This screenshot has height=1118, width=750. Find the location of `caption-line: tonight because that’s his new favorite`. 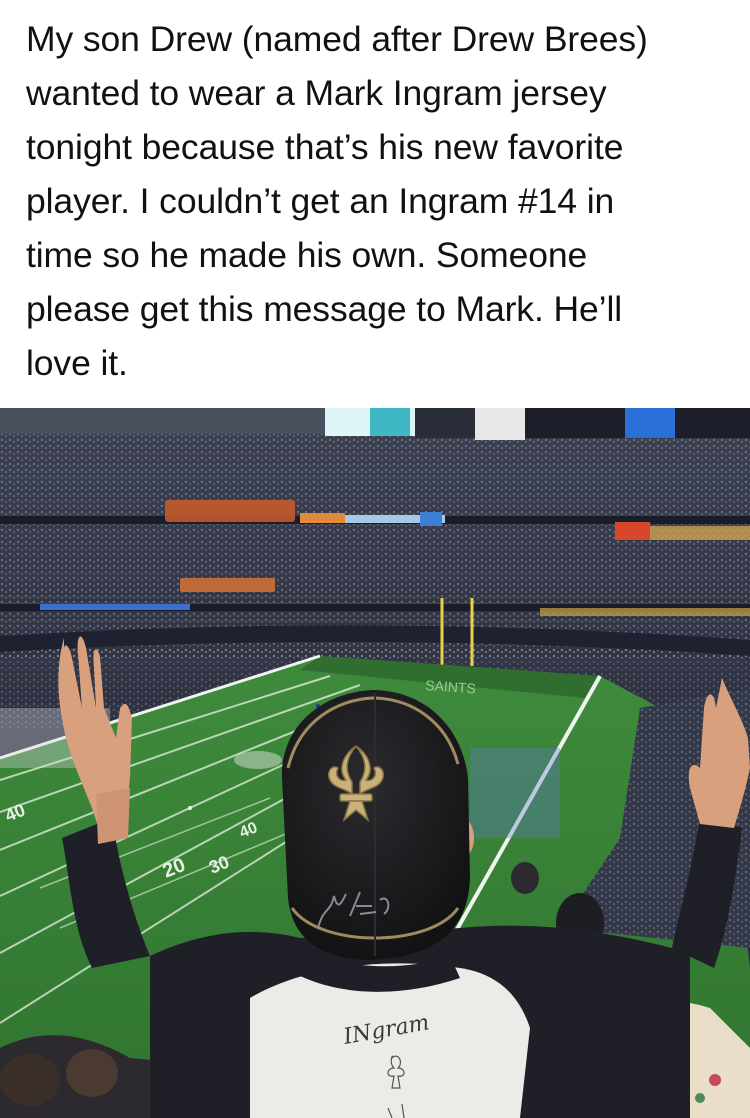

caption-line: tonight because that’s his new favorite is located at coordinates (325, 147).